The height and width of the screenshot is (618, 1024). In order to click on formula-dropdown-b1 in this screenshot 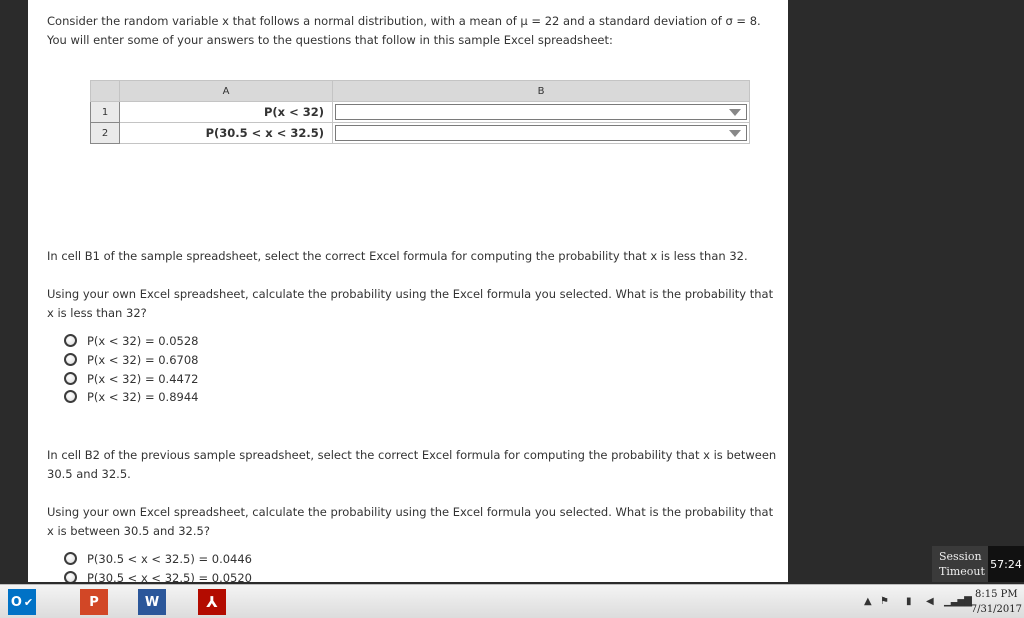, I will do `click(541, 112)`.